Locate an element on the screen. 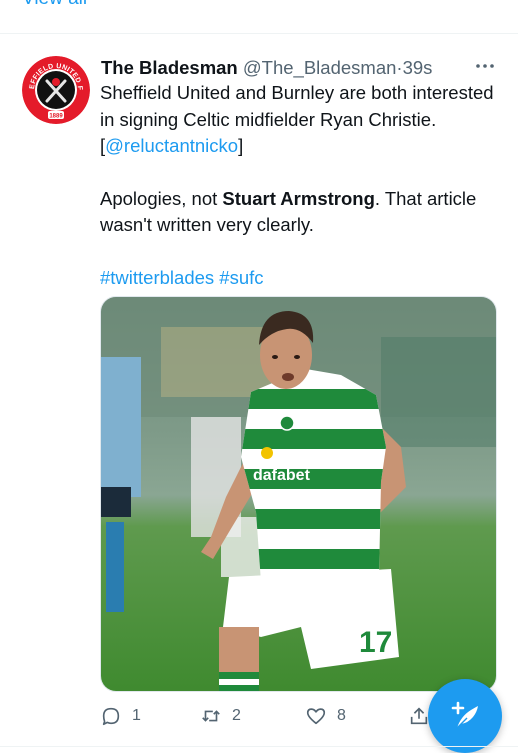  reply-icon is located at coordinates (111, 716).